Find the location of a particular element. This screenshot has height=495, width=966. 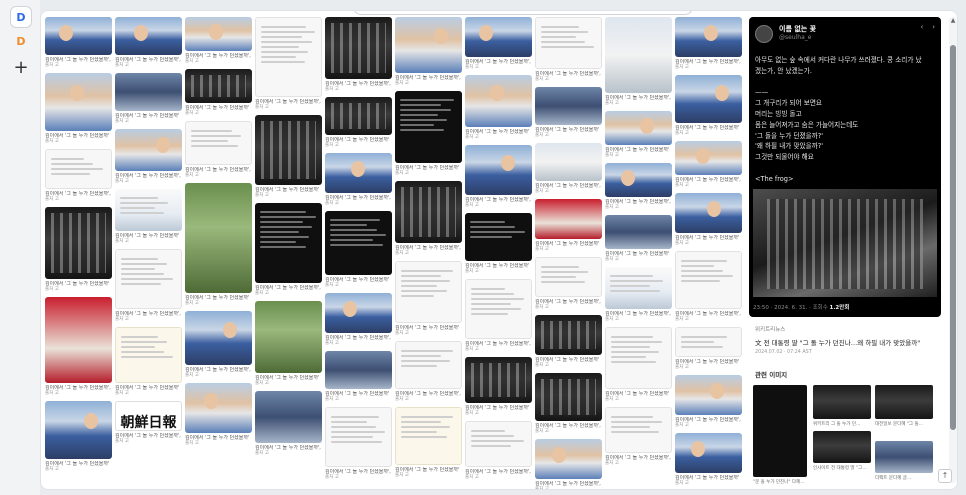

chevron-left-icon: ‹ is located at coordinates (921, 27).